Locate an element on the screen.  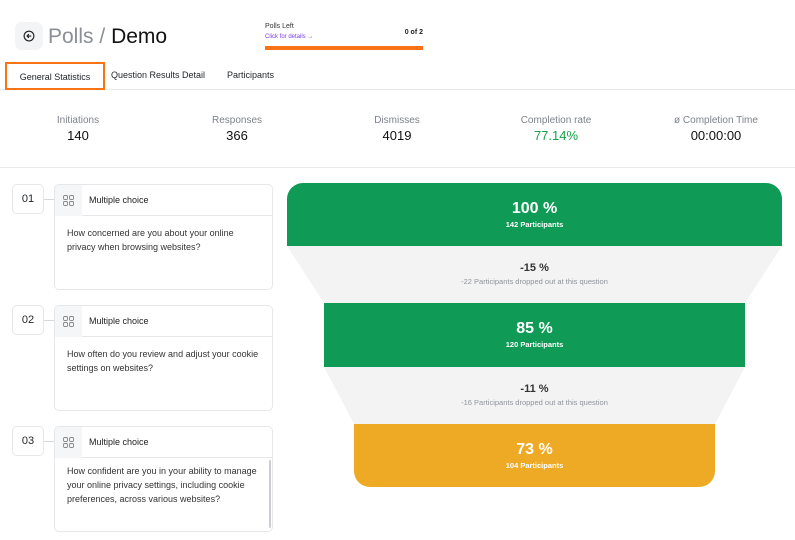
stat-initiations: Initiations 140 is located at coordinates (79, 129).